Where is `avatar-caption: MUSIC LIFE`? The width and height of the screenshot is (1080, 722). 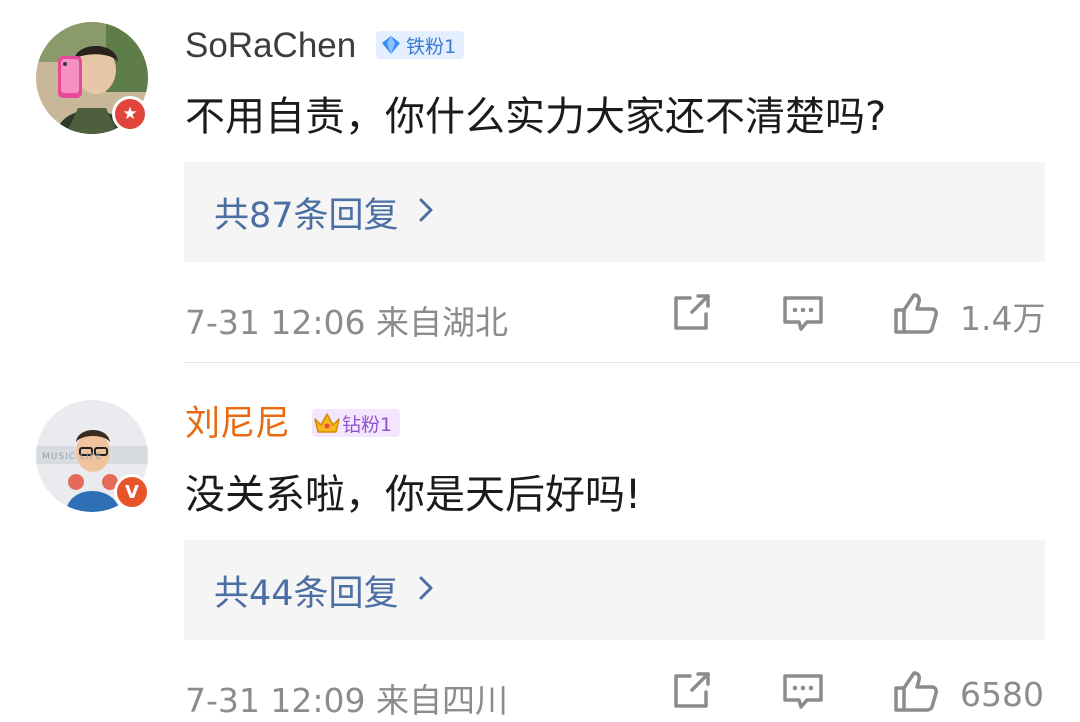
avatar-caption: MUSIC LIFE is located at coordinates (72, 457).